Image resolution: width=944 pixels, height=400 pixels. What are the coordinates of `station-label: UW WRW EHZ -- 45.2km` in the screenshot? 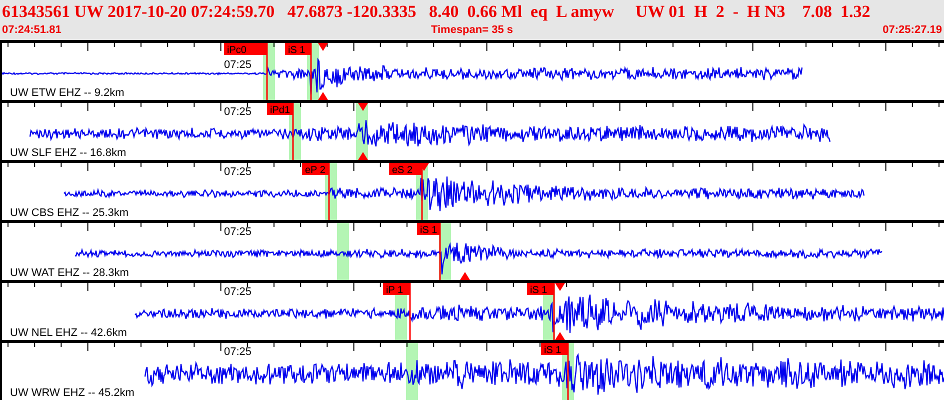 It's located at (72, 393).